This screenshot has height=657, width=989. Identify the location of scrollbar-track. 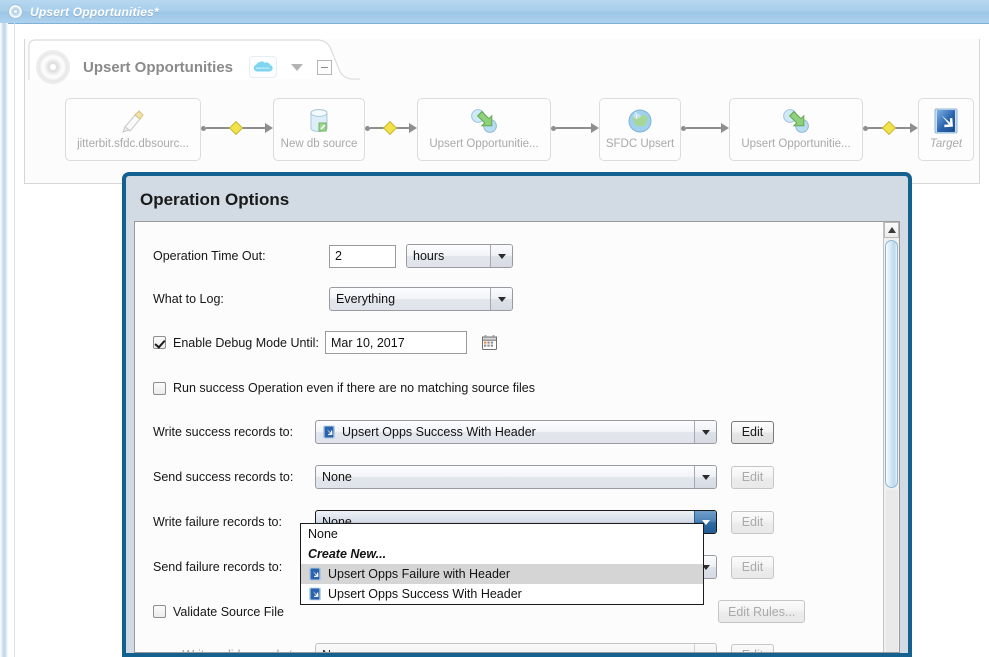
(892, 571).